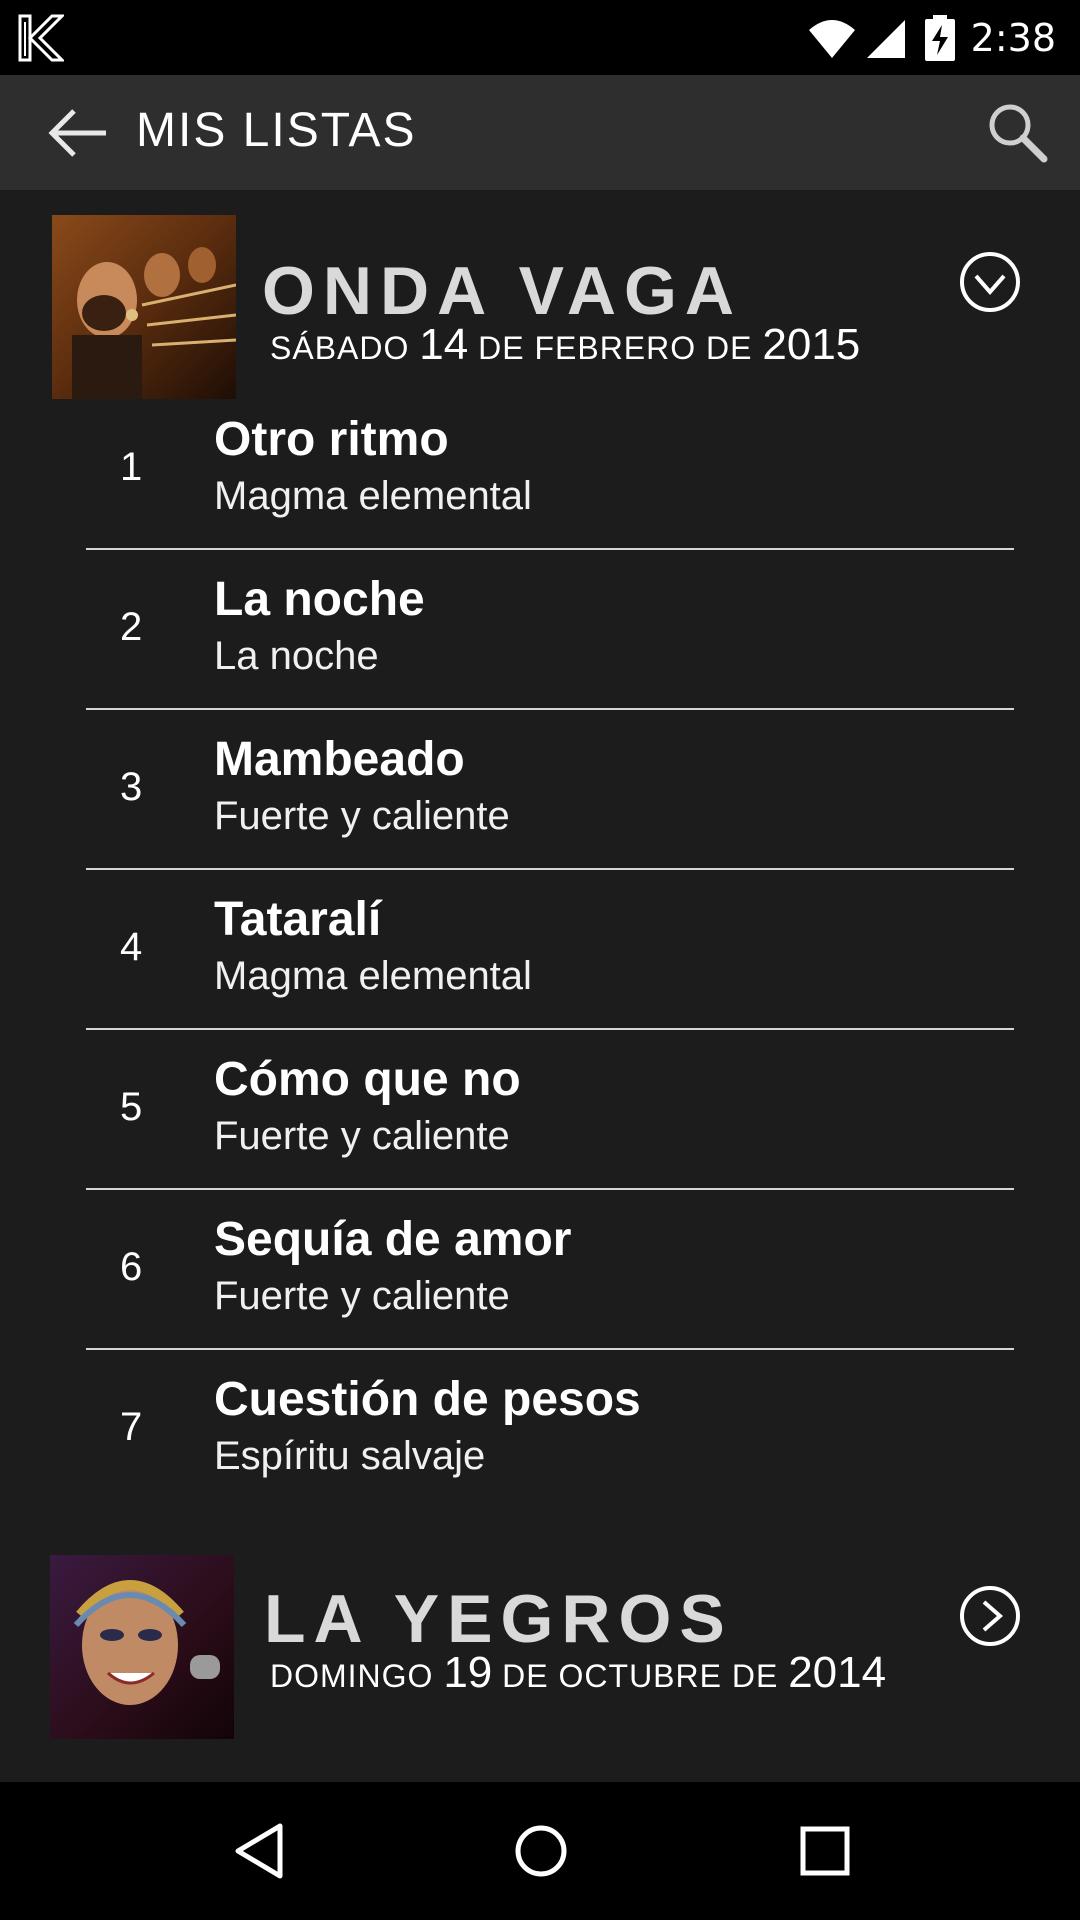 Image resolution: width=1080 pixels, height=1920 pixels. I want to click on list-item: 3 Mambeado Fuerte y caliente, so click(540, 790).